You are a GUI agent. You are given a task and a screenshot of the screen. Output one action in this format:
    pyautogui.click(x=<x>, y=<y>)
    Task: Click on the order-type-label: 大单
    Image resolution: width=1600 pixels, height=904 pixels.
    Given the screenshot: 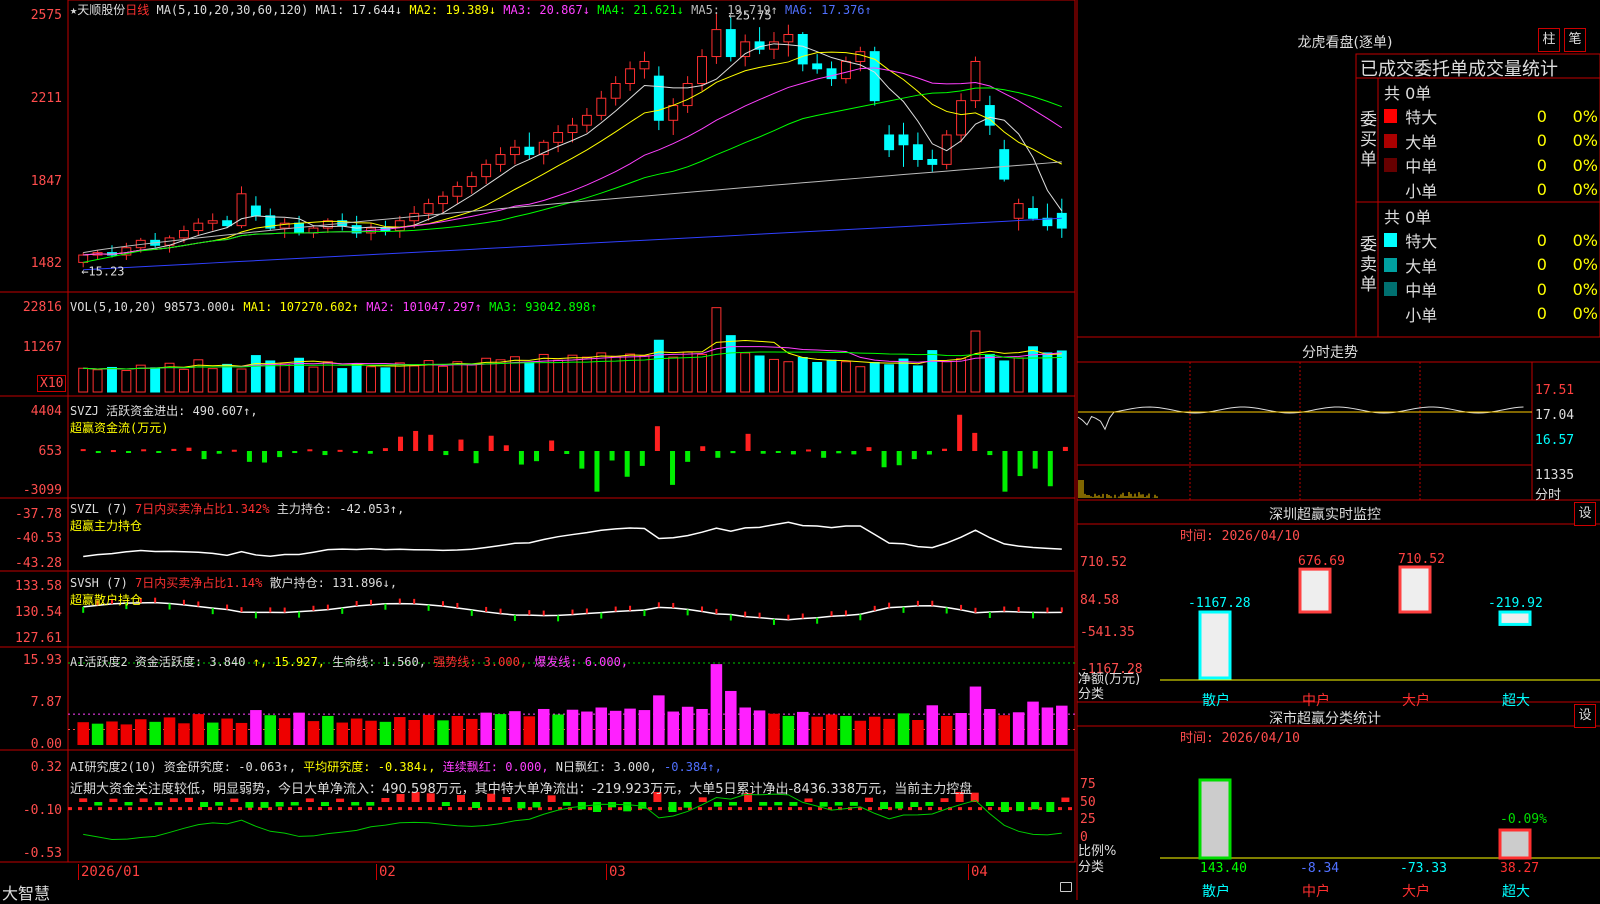 What is the action you would take?
    pyautogui.click(x=1452, y=141)
    